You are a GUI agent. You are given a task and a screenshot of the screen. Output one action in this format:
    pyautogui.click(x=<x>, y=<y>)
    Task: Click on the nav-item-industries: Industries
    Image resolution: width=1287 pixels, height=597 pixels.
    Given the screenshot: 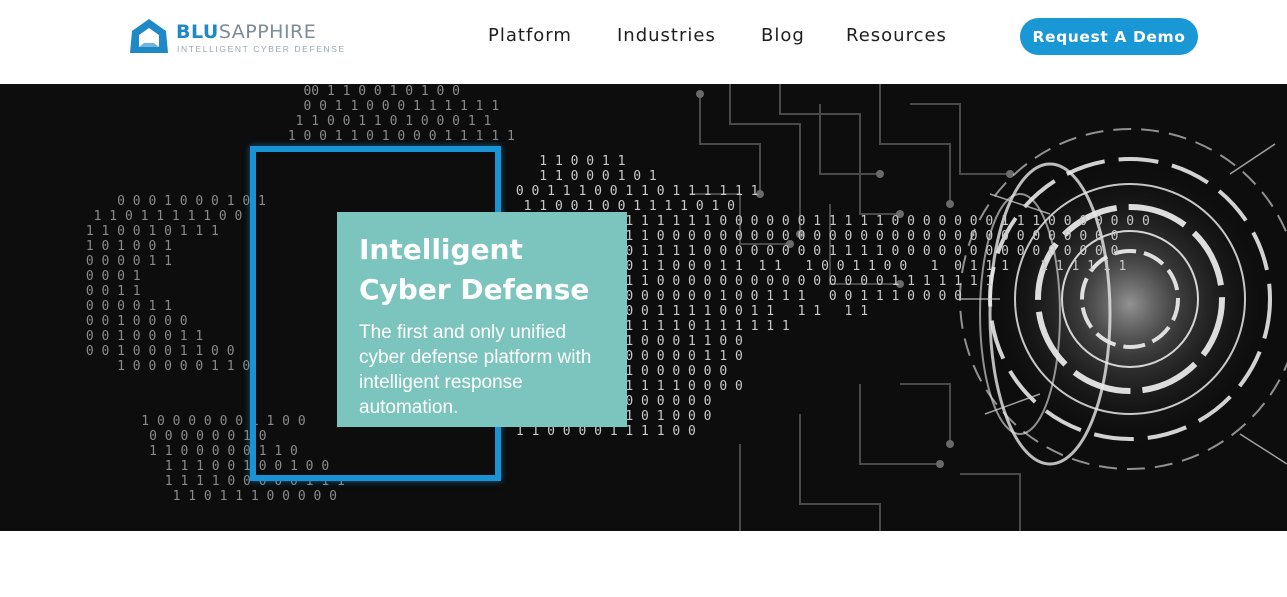 What is the action you would take?
    pyautogui.click(x=666, y=35)
    